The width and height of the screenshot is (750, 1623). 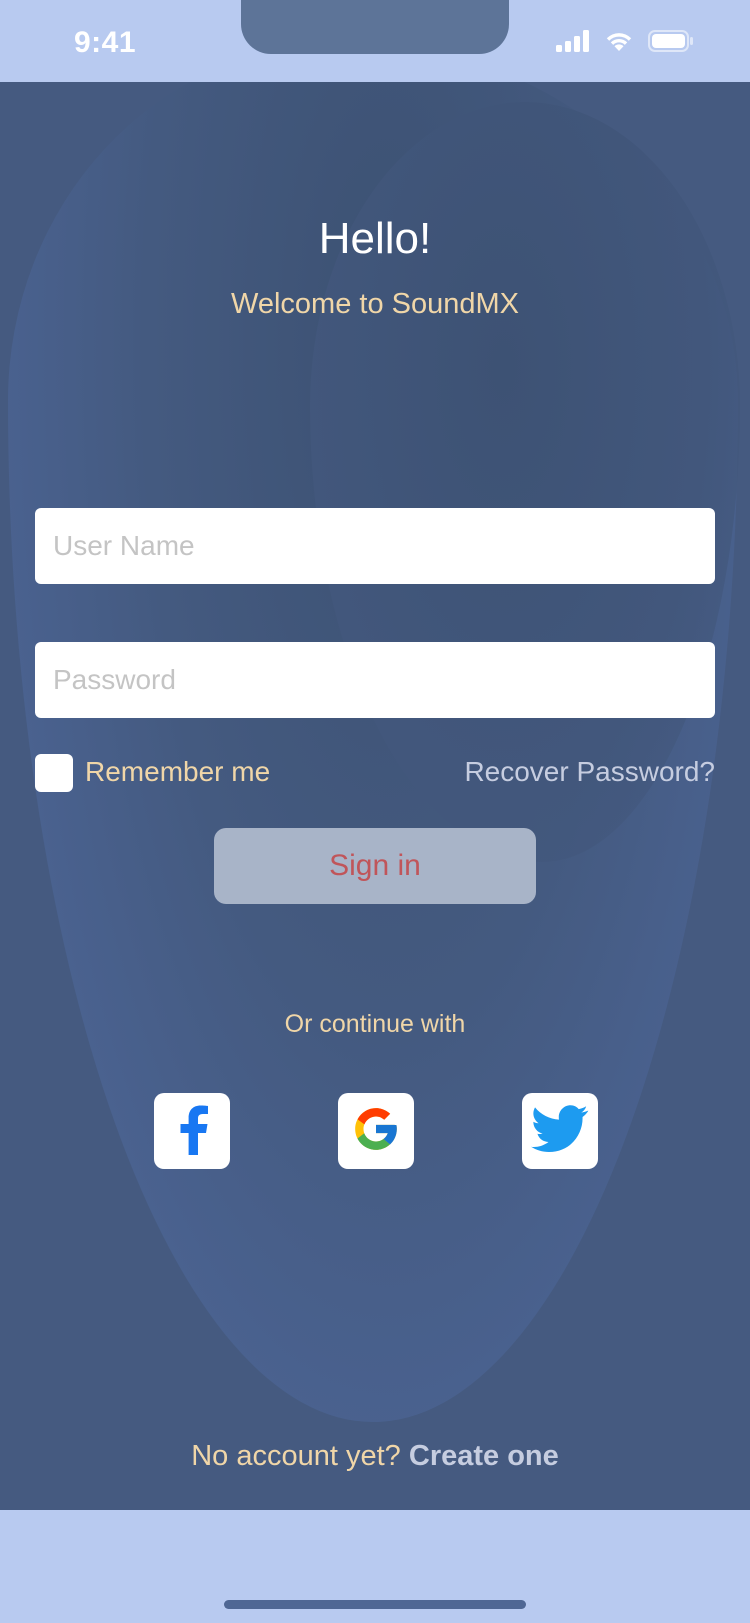 I want to click on google-login-button, so click(x=376, y=1131).